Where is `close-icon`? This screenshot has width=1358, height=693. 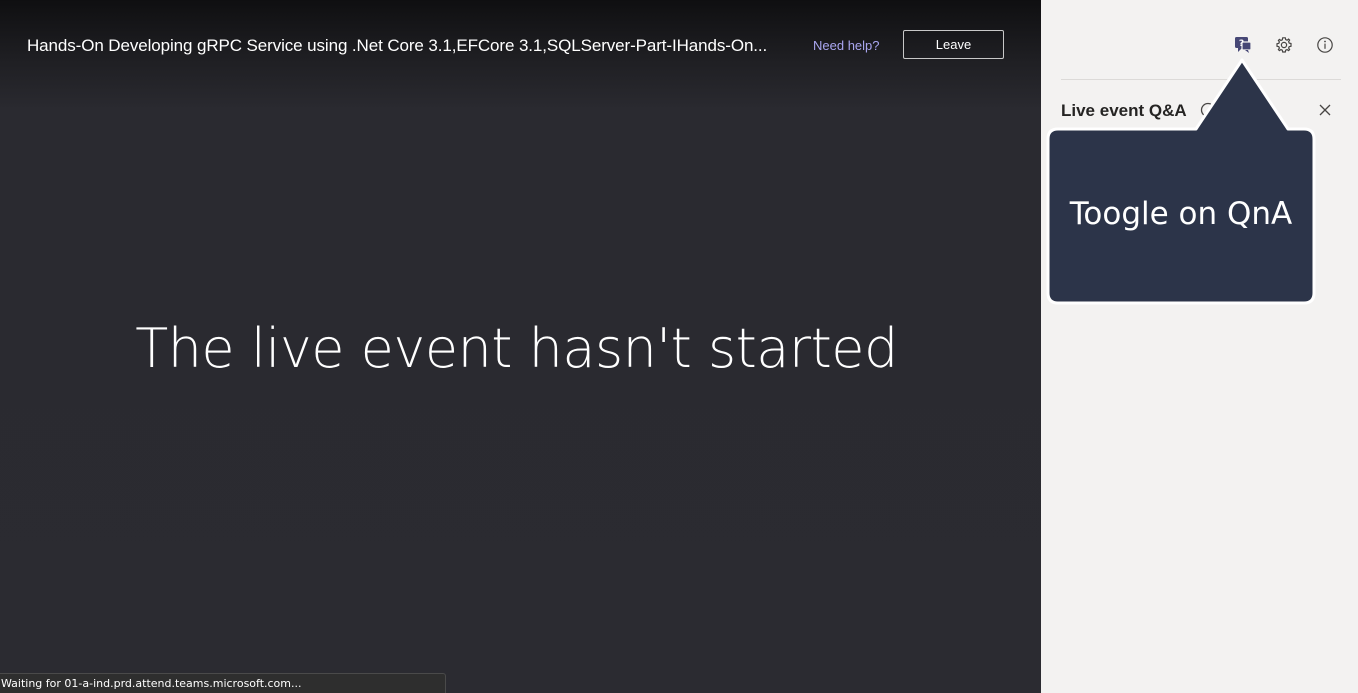
close-icon is located at coordinates (1325, 110).